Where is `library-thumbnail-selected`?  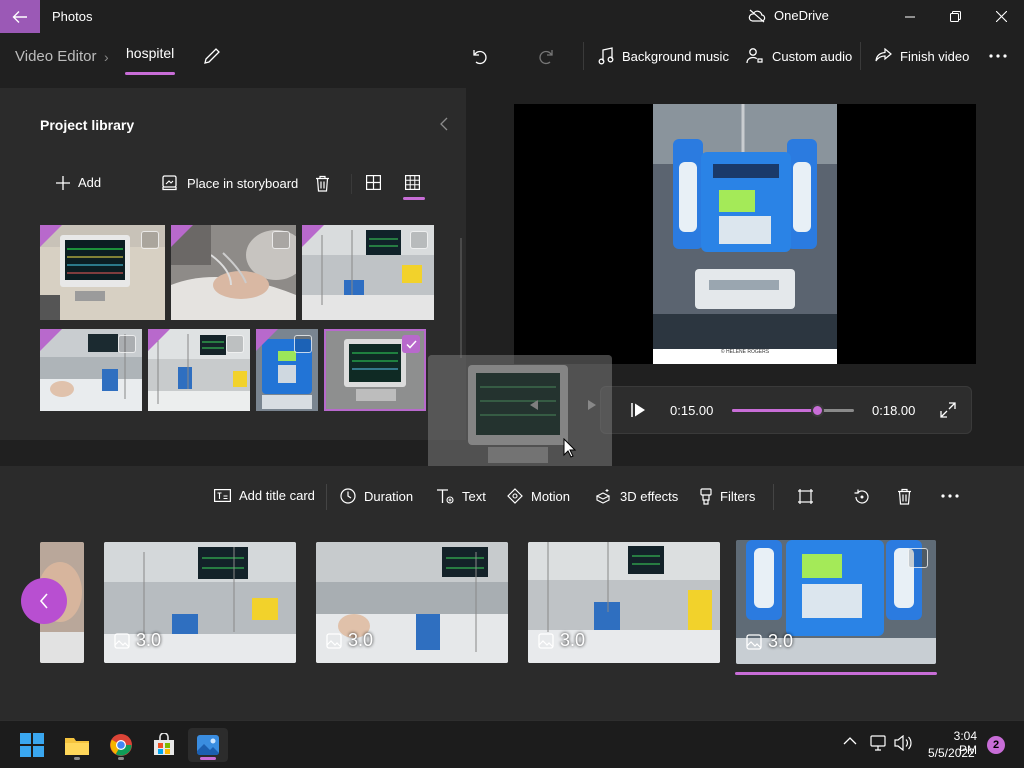 library-thumbnail-selected is located at coordinates (375, 370).